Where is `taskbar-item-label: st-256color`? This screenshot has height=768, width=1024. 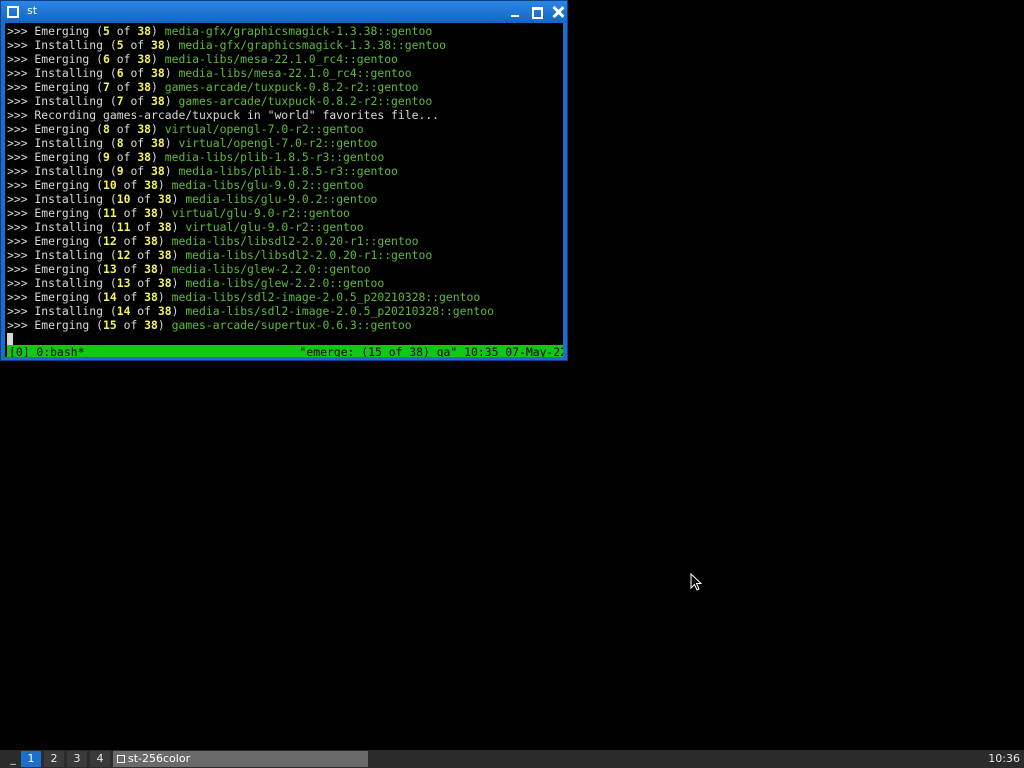
taskbar-item-label: st-256color is located at coordinates (159, 758).